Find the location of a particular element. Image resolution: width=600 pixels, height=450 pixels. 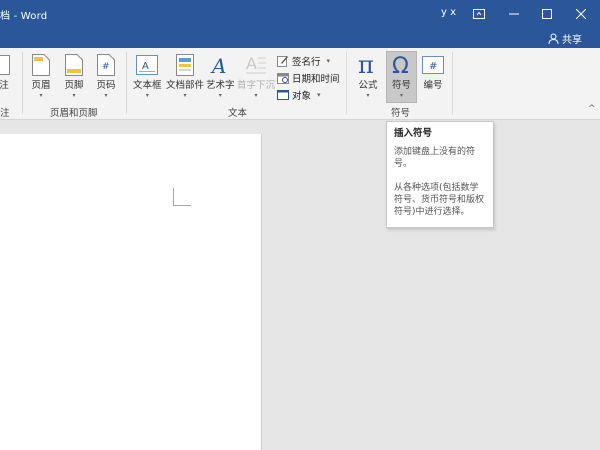

footer-icon is located at coordinates (74, 65).